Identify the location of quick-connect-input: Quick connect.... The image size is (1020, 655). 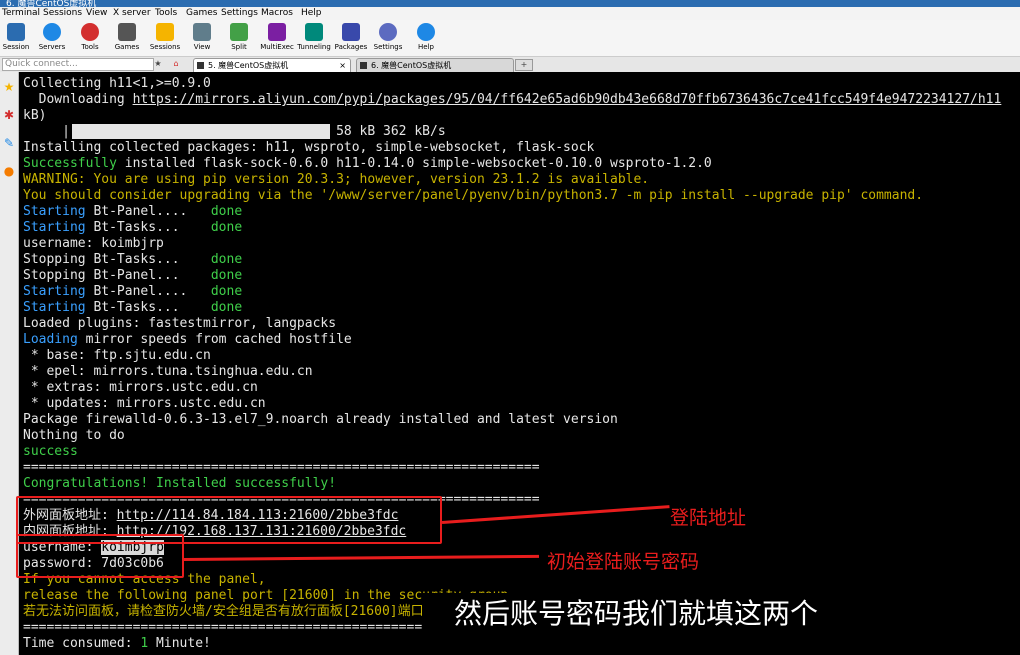
(78, 64).